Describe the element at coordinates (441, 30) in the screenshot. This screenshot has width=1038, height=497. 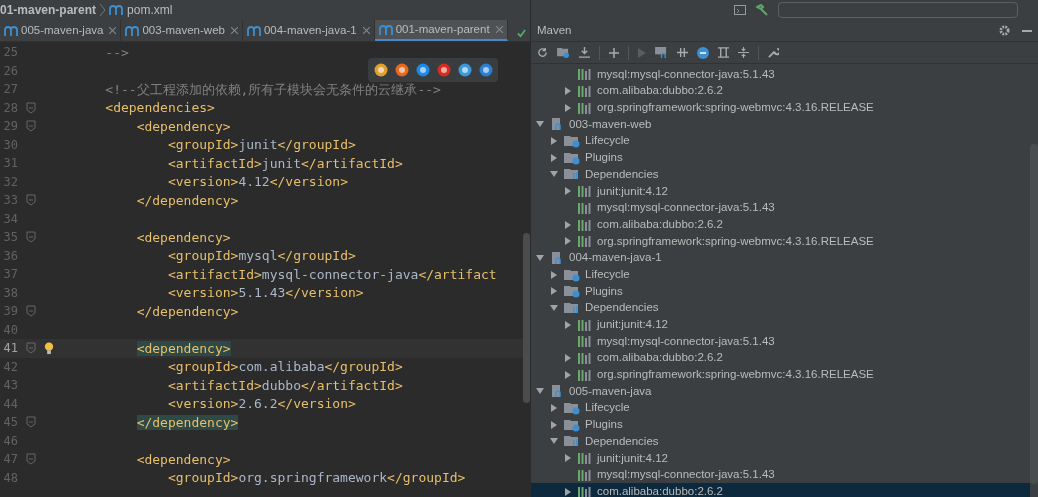
I see `editor-tab: 001-maven-parent` at that location.